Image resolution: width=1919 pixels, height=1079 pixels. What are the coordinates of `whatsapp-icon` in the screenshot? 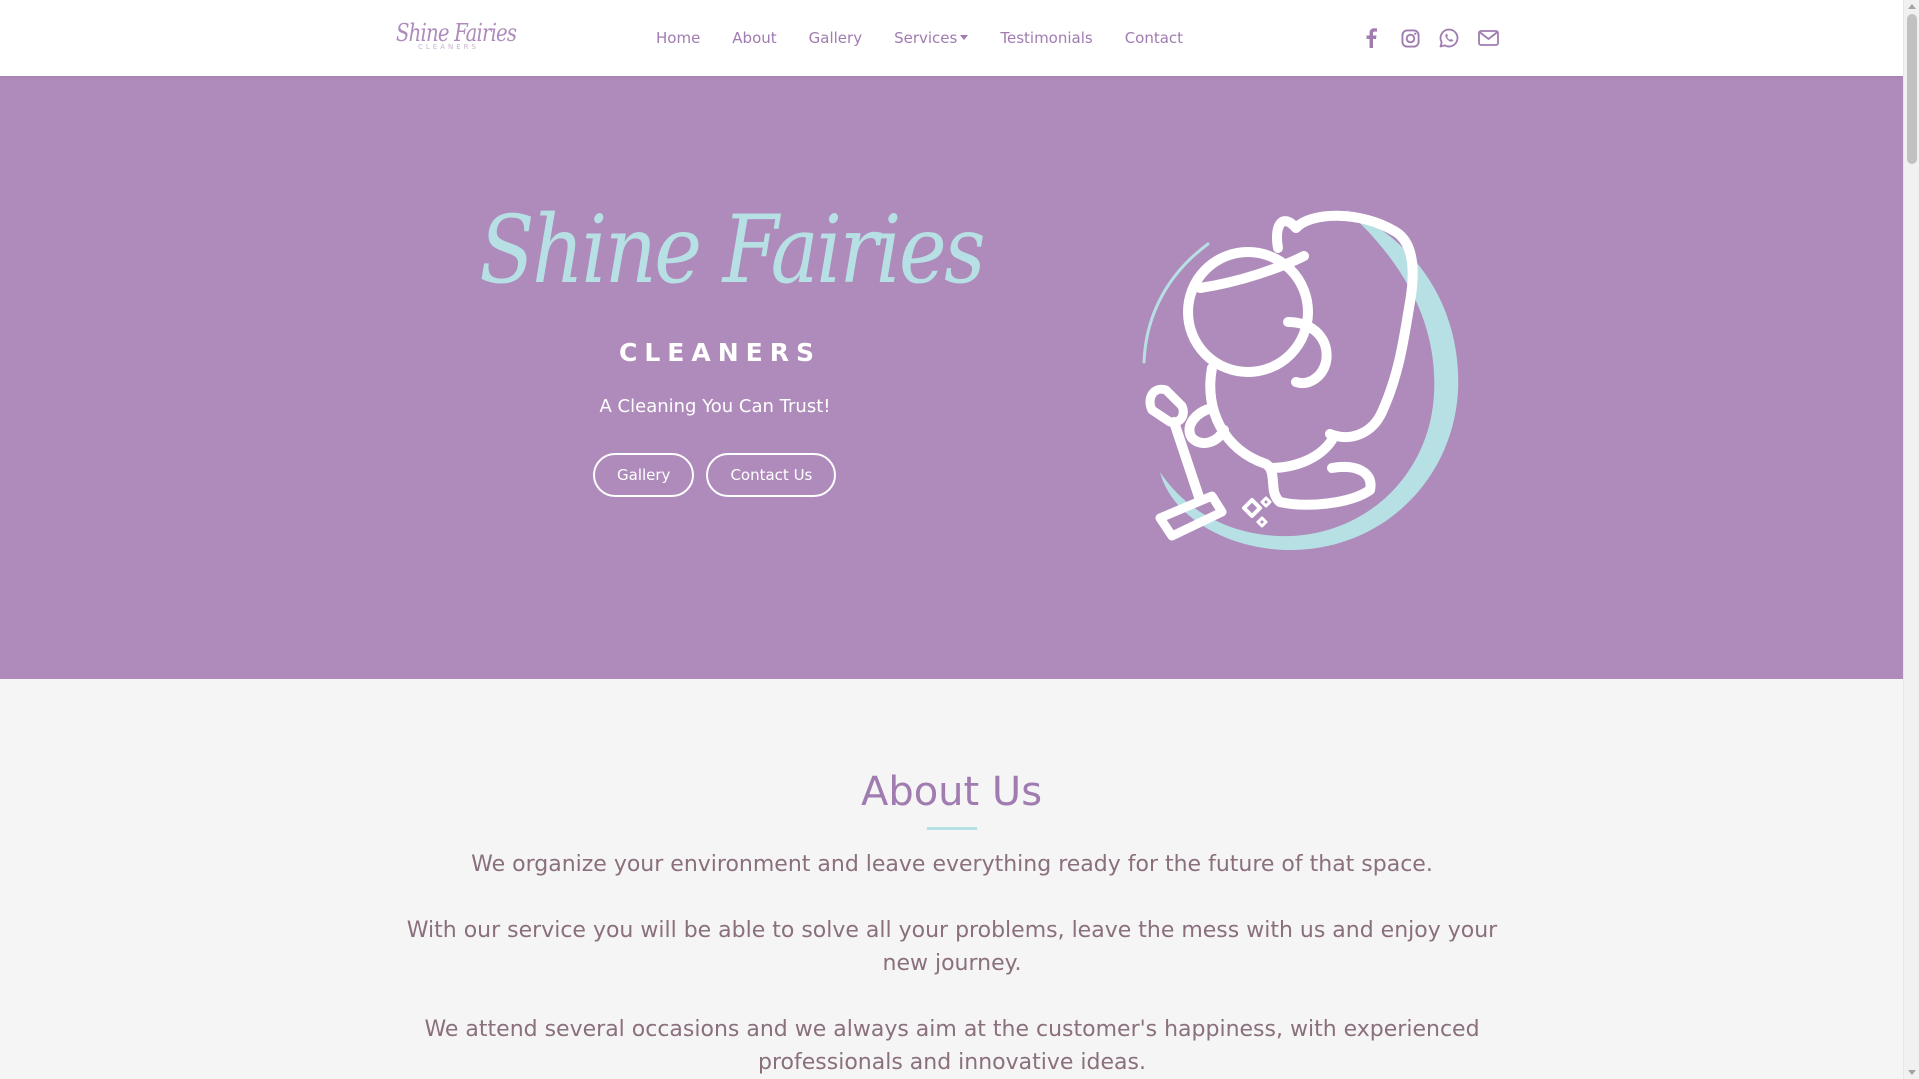 It's located at (1449, 38).